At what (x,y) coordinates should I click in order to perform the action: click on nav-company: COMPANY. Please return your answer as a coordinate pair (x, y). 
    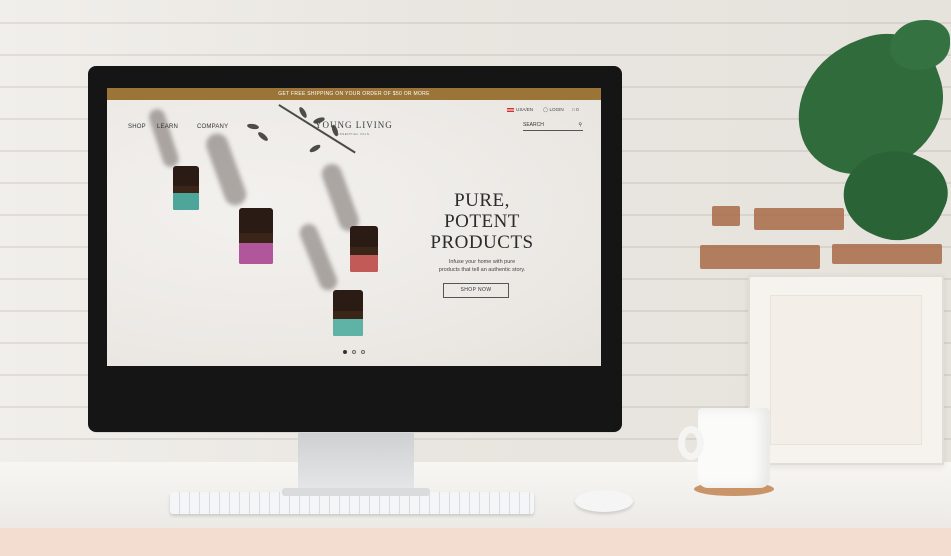
    Looking at the image, I should click on (212, 127).